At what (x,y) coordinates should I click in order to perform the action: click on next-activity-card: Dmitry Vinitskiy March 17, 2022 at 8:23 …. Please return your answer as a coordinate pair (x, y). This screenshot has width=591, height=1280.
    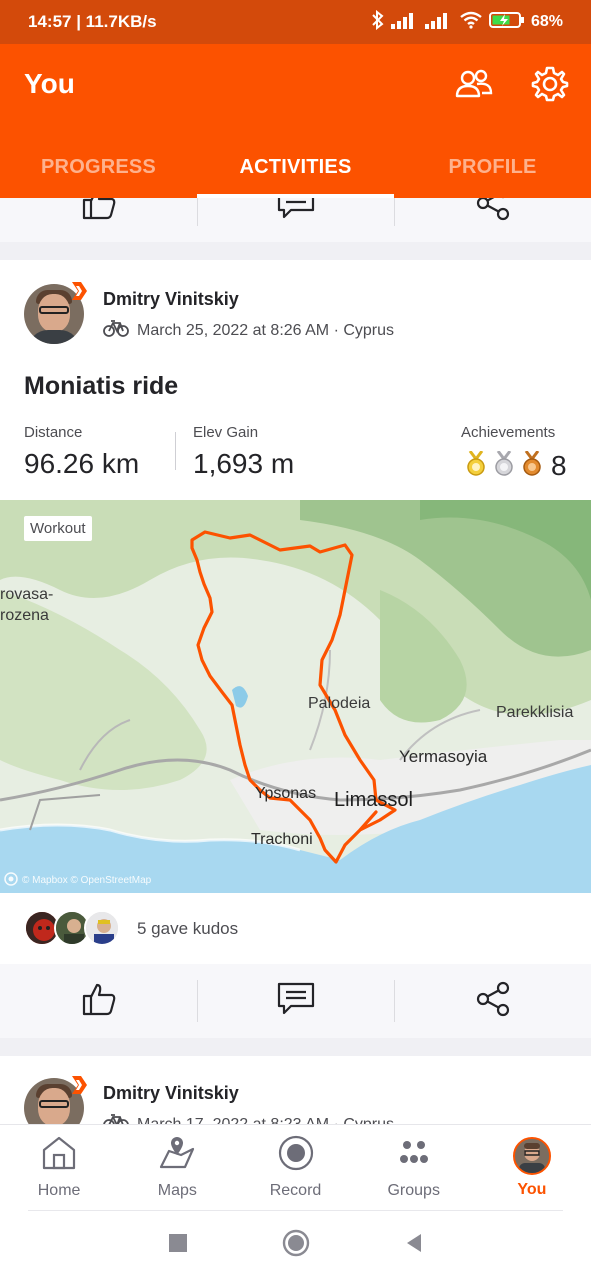
    Looking at the image, I should click on (295, 1090).